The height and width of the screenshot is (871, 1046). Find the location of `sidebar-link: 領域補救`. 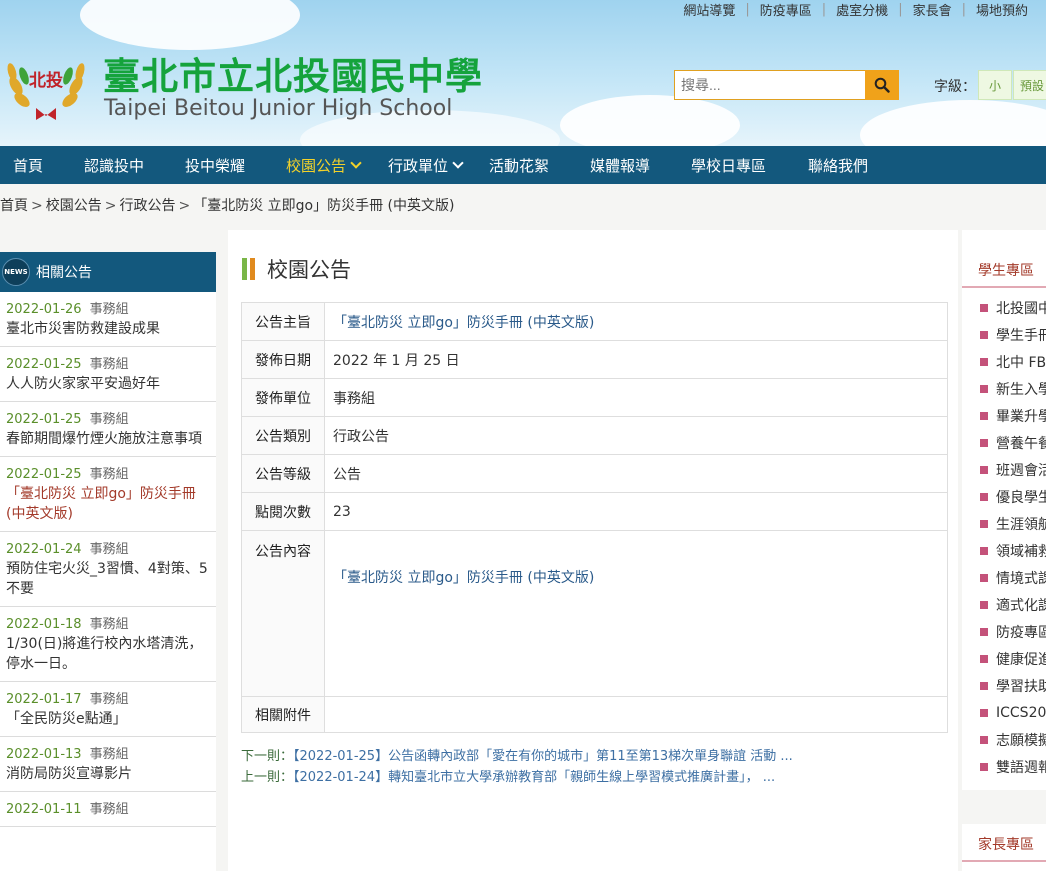

sidebar-link: 領域補救 is located at coordinates (1013, 550).